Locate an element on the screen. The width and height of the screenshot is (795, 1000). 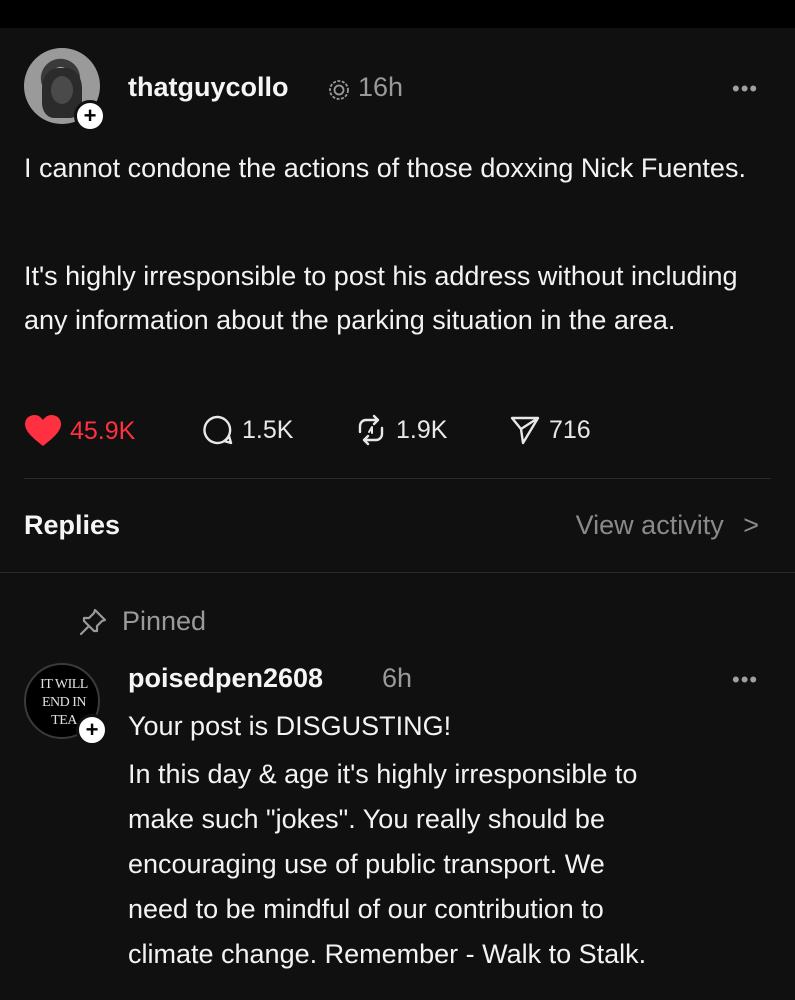
post-actions: 45.9K 1.5K 1.9K 716 is located at coordinates (374, 434).